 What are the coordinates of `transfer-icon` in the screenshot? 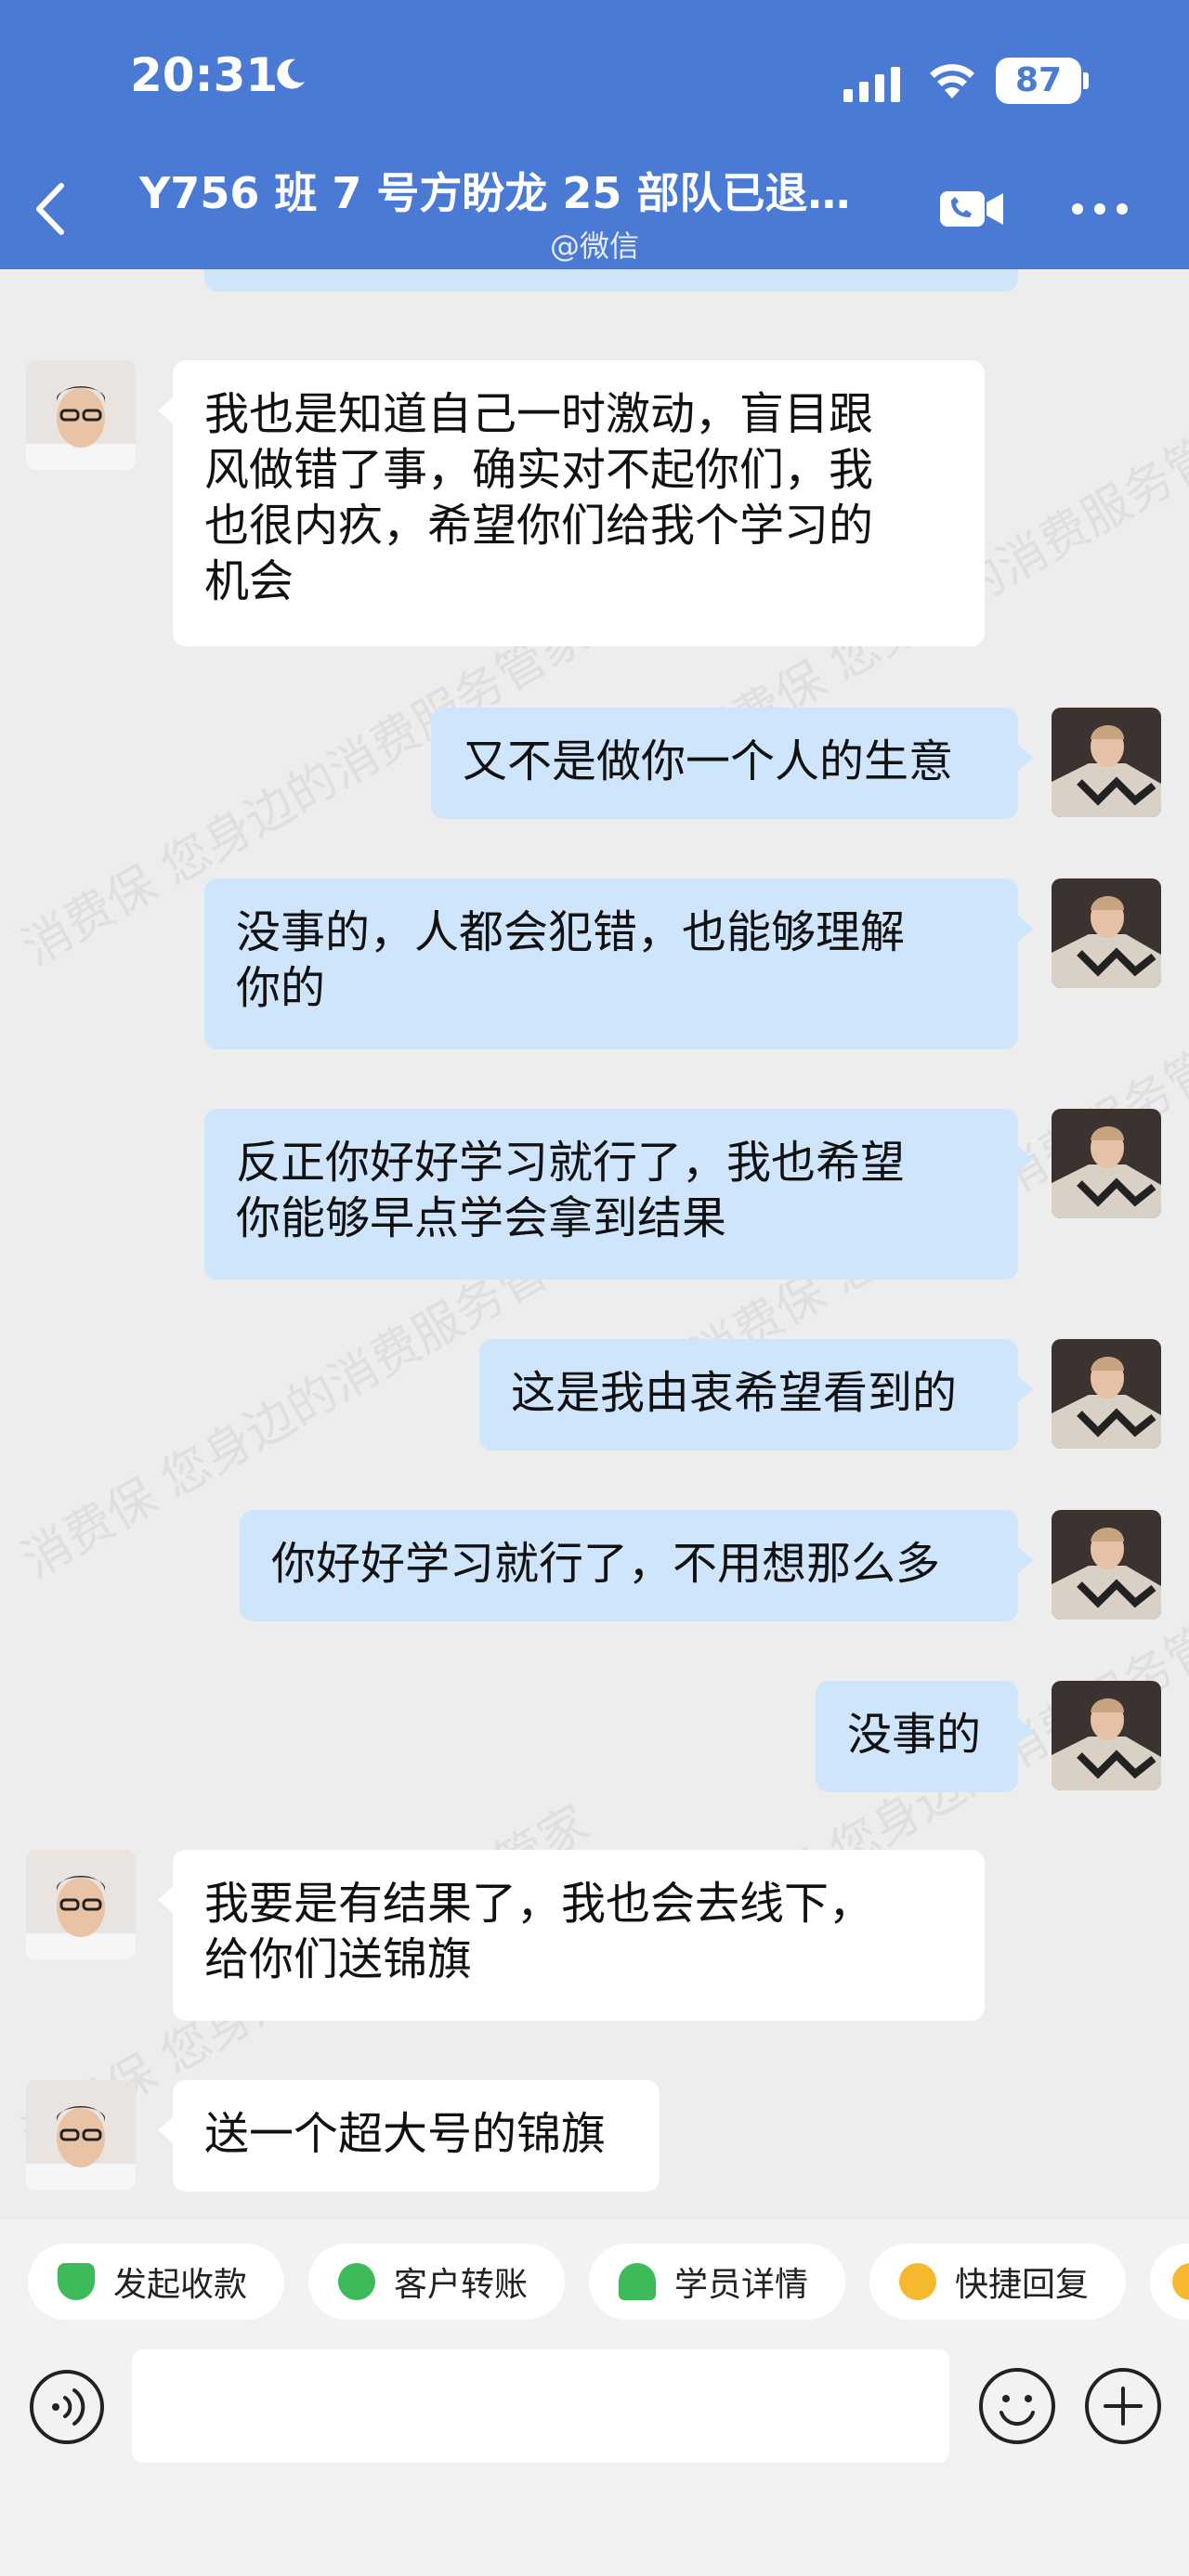 It's located at (356, 2282).